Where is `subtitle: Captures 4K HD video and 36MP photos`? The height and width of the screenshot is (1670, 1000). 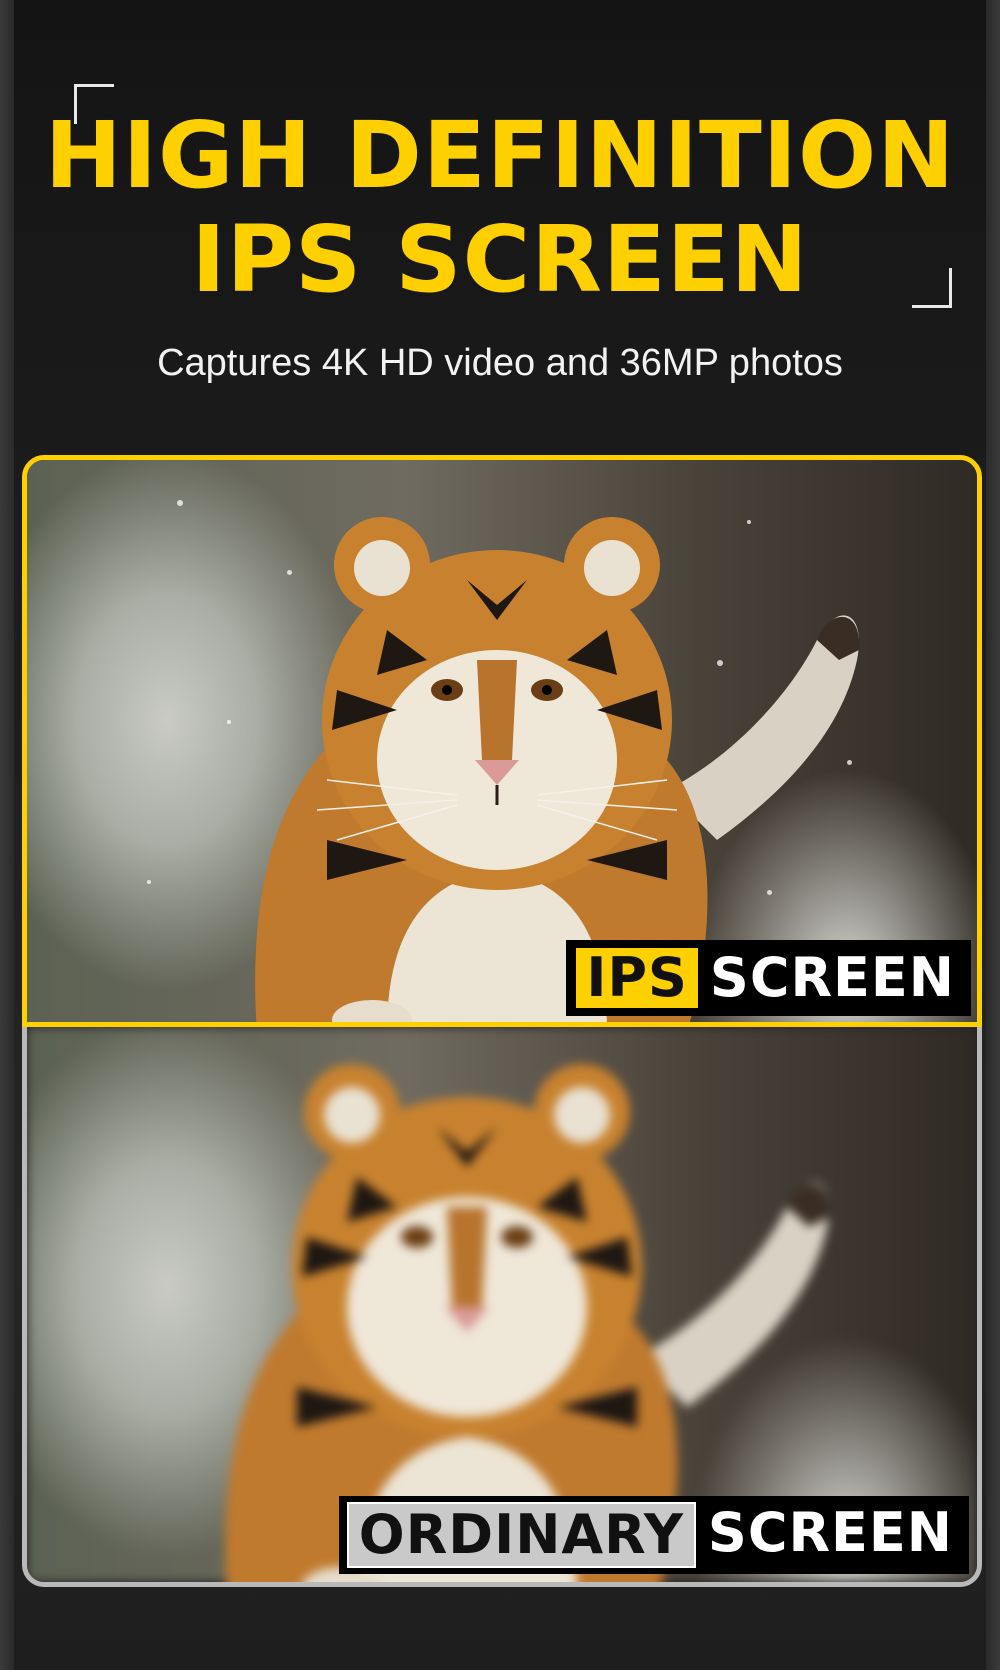 subtitle: Captures 4K HD video and 36MP photos is located at coordinates (500, 363).